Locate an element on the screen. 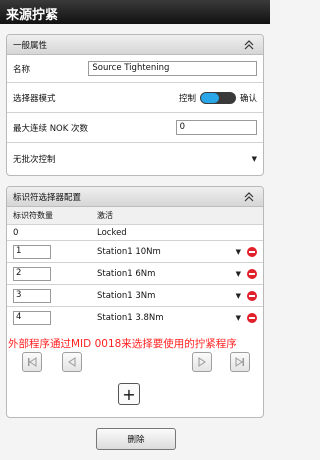 This screenshot has width=320, height=460. count-cell: 2 is located at coordinates (55, 273).